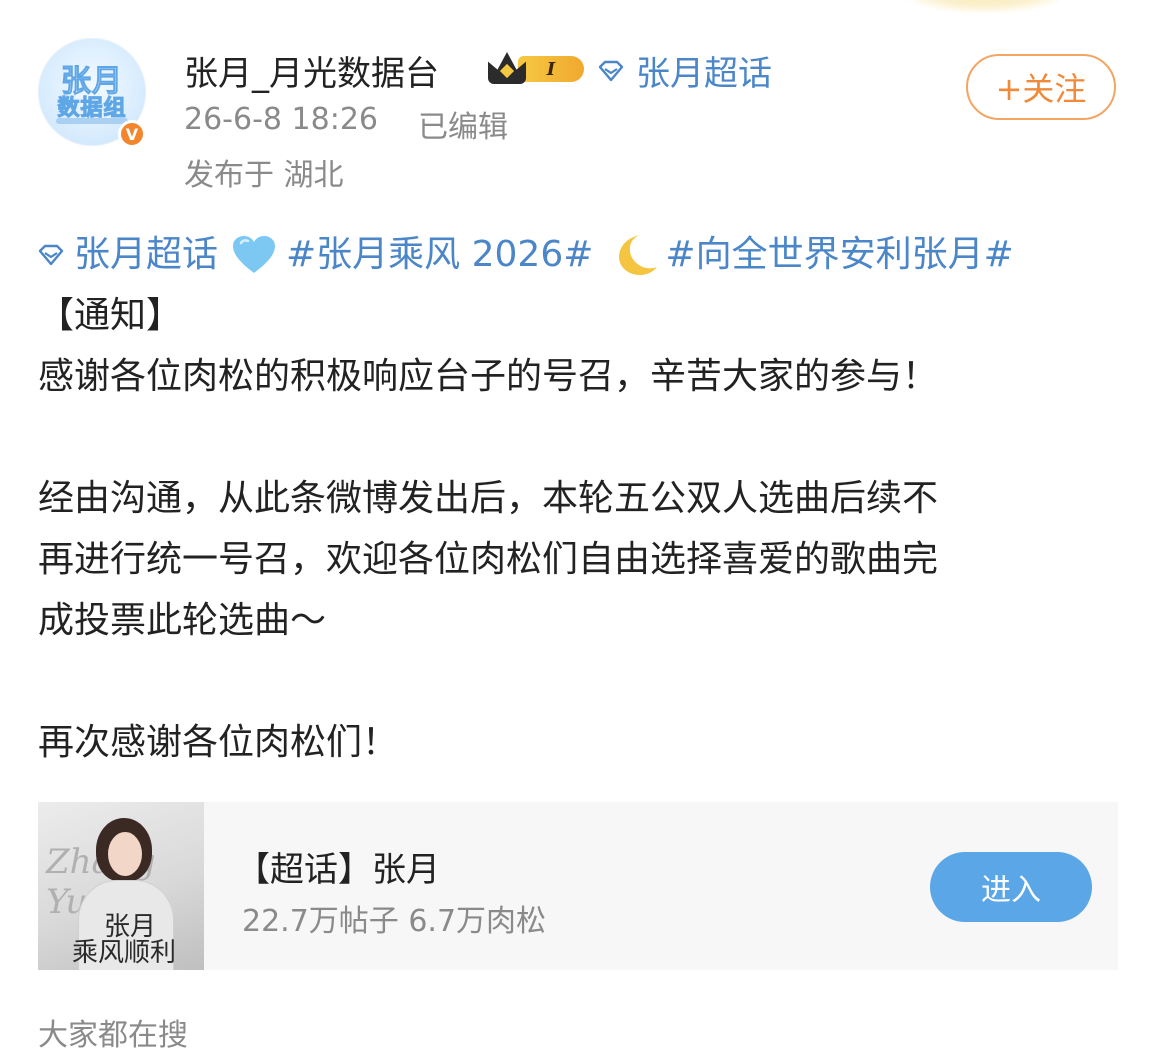 The image size is (1156, 1054). Describe the element at coordinates (394, 921) in the screenshot. I see `card-stats: 22.7万帖子 6.7万肉松` at that location.